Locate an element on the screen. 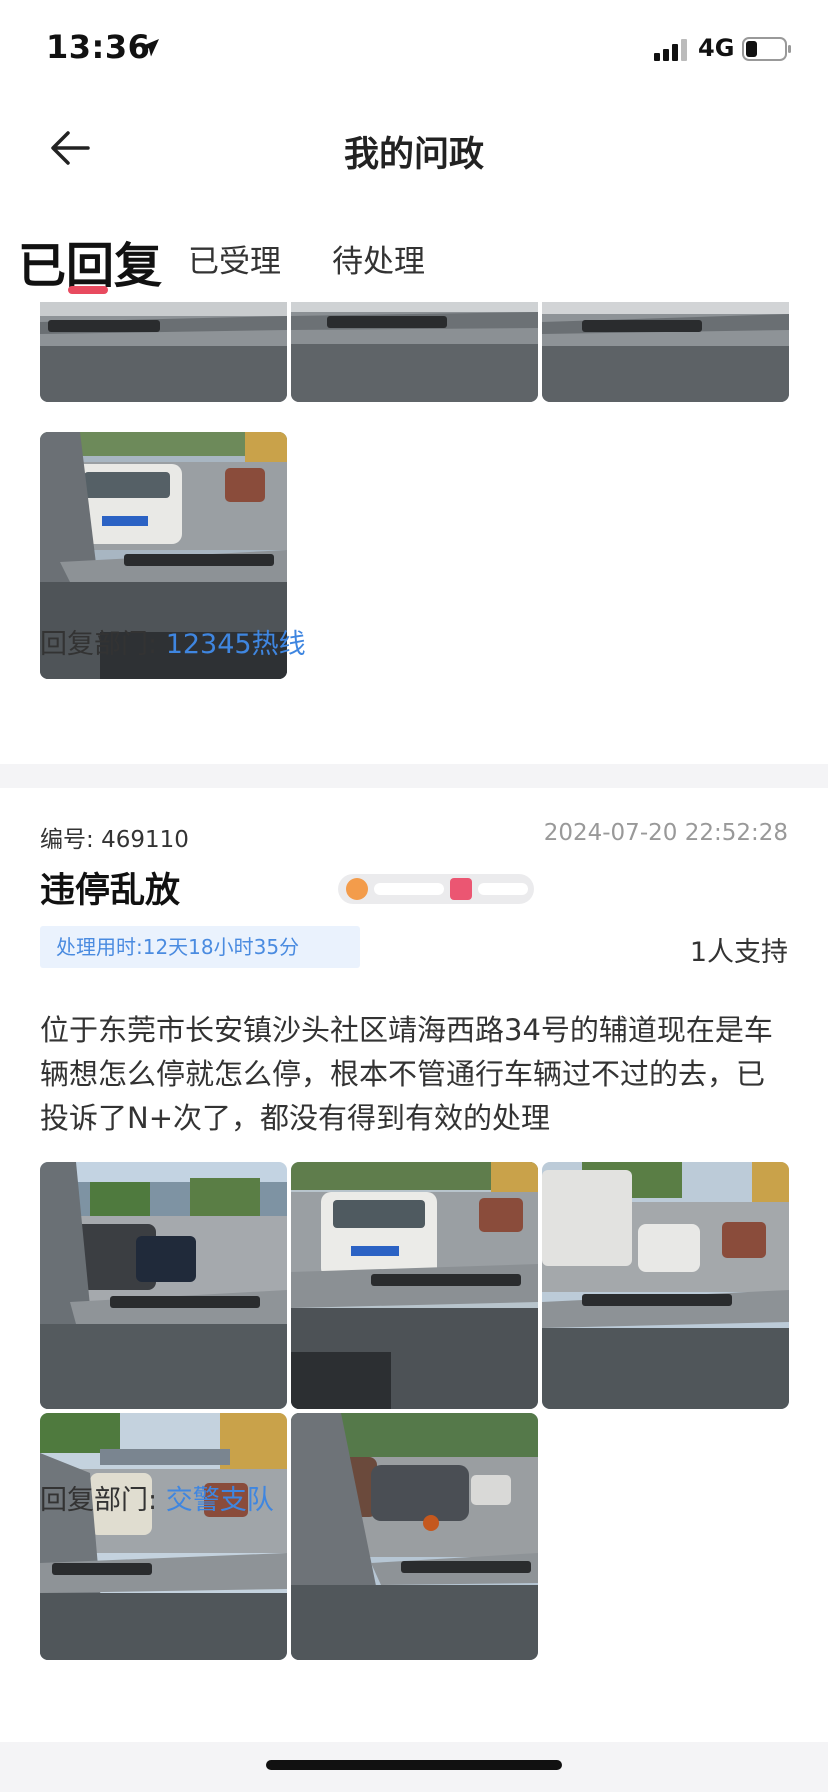  complaint-id: 编号: 469110 is located at coordinates (114, 837).